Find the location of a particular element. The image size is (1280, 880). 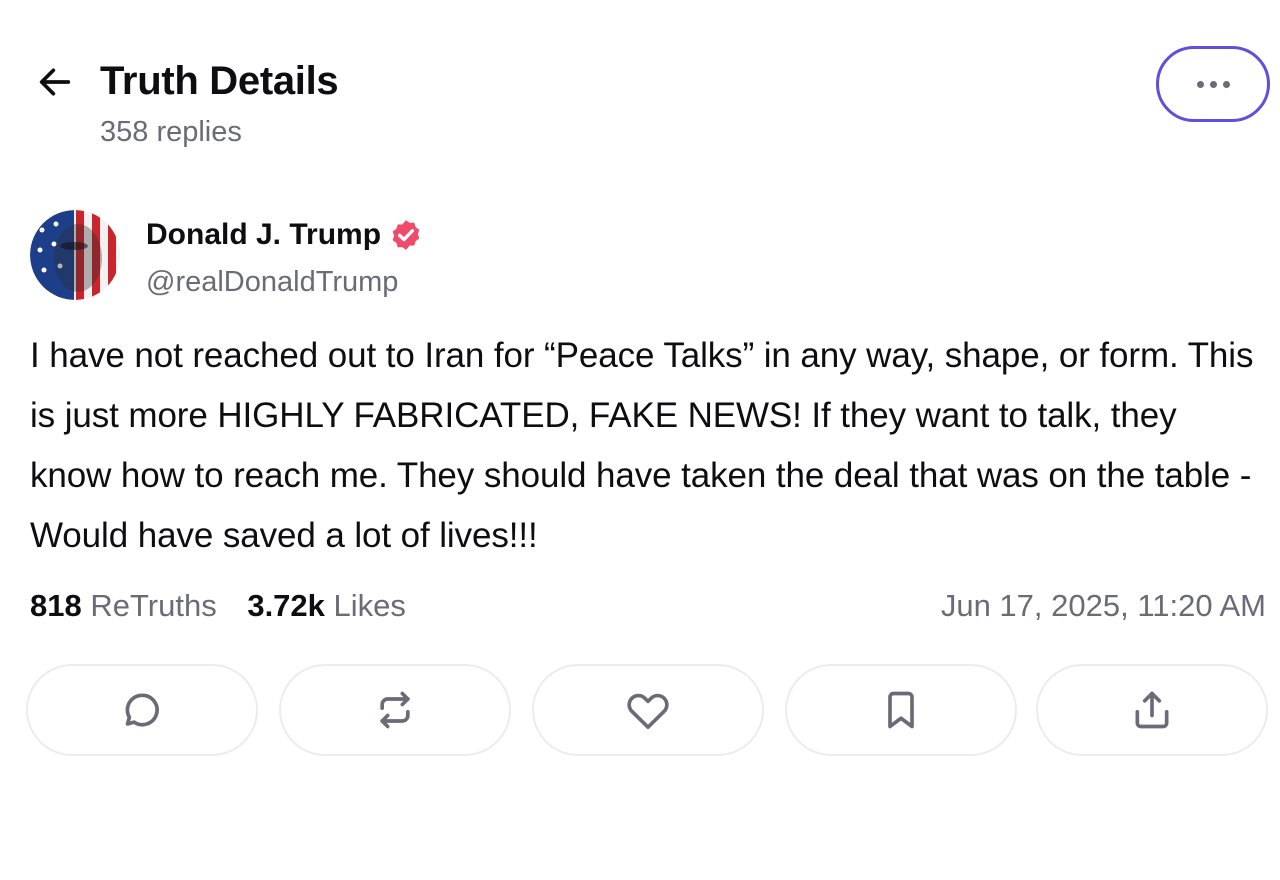

repost-icon is located at coordinates (395, 710).